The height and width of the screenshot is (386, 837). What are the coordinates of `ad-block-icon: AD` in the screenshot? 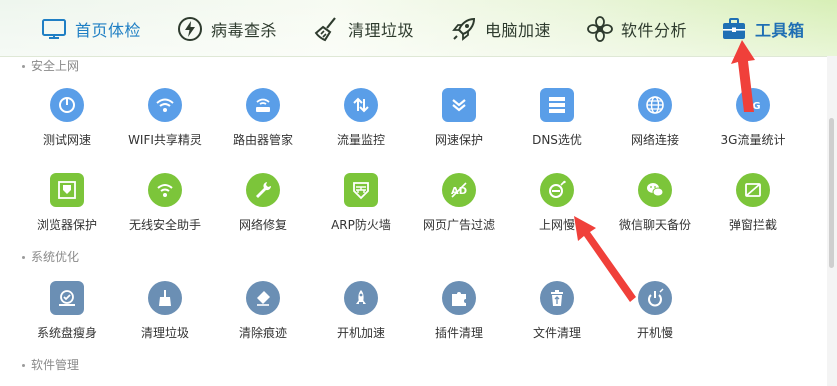 It's located at (459, 190).